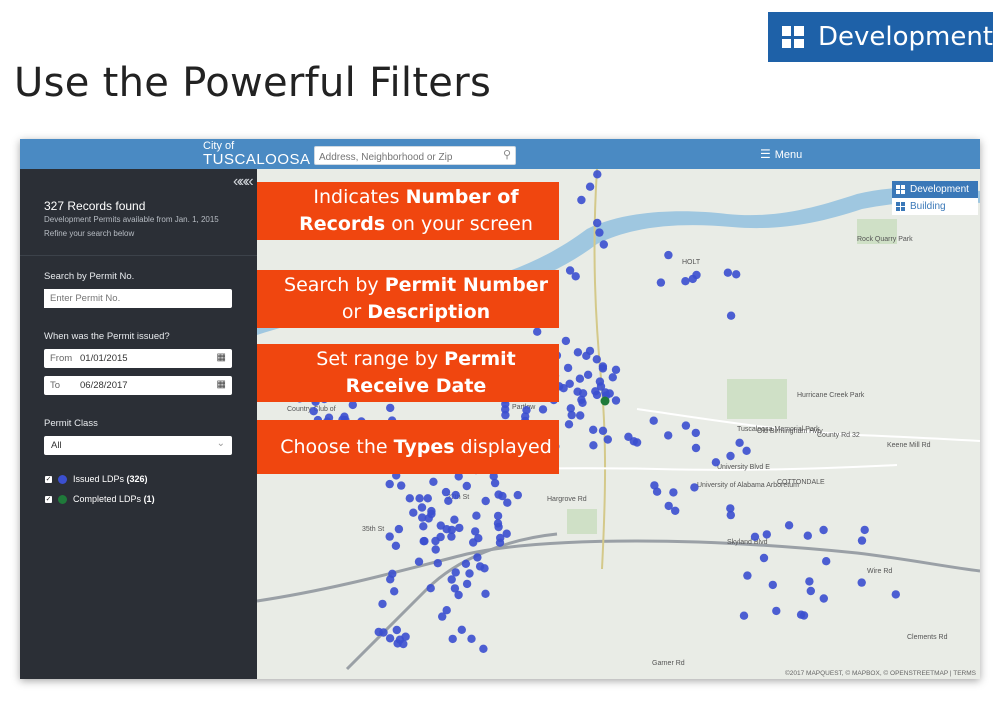  Describe the element at coordinates (135, 298) in the screenshot. I see `permit-number-input` at that location.